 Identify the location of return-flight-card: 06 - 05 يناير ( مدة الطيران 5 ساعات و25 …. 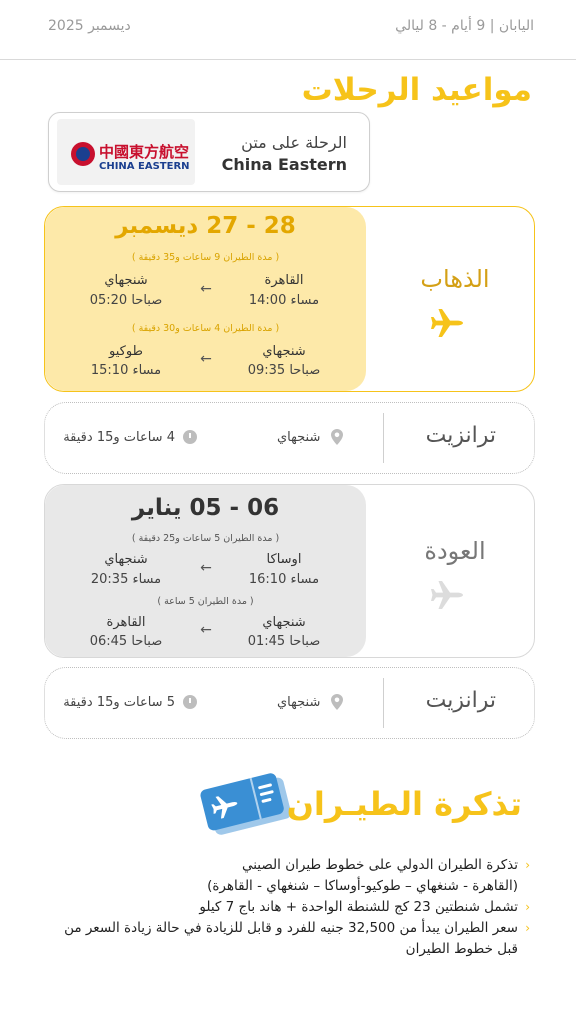
(289, 571).